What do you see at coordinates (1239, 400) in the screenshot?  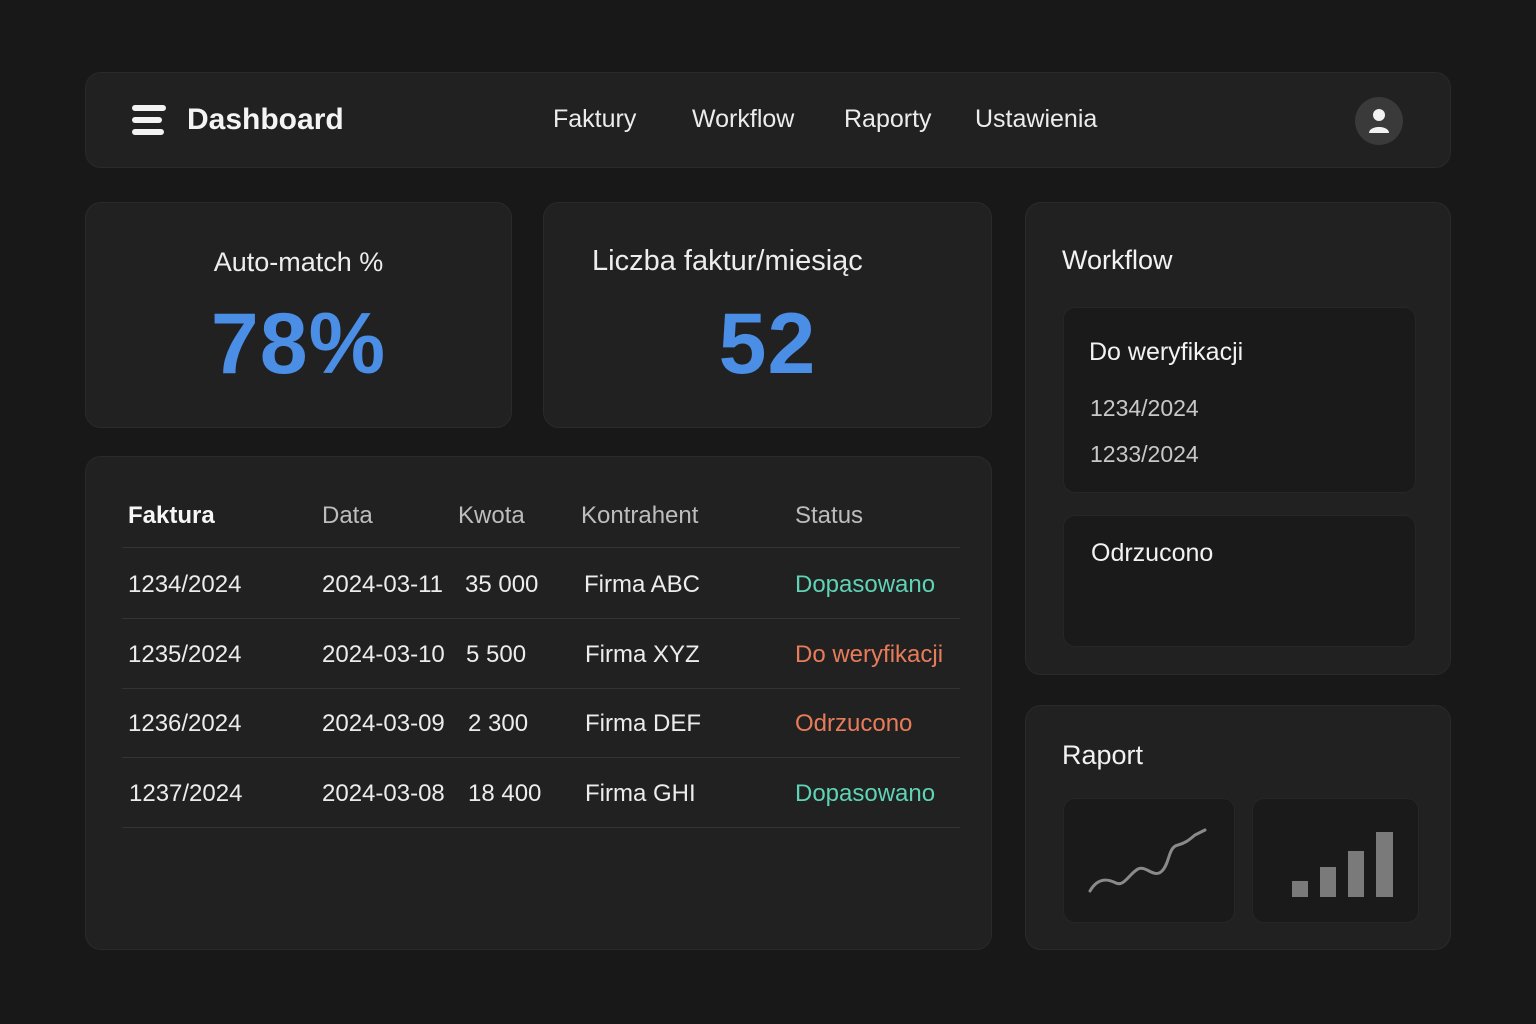 I see `workflow-group-do-weryfikacji: Do weryfikacji 1234/2024 1233/2024` at bounding box center [1239, 400].